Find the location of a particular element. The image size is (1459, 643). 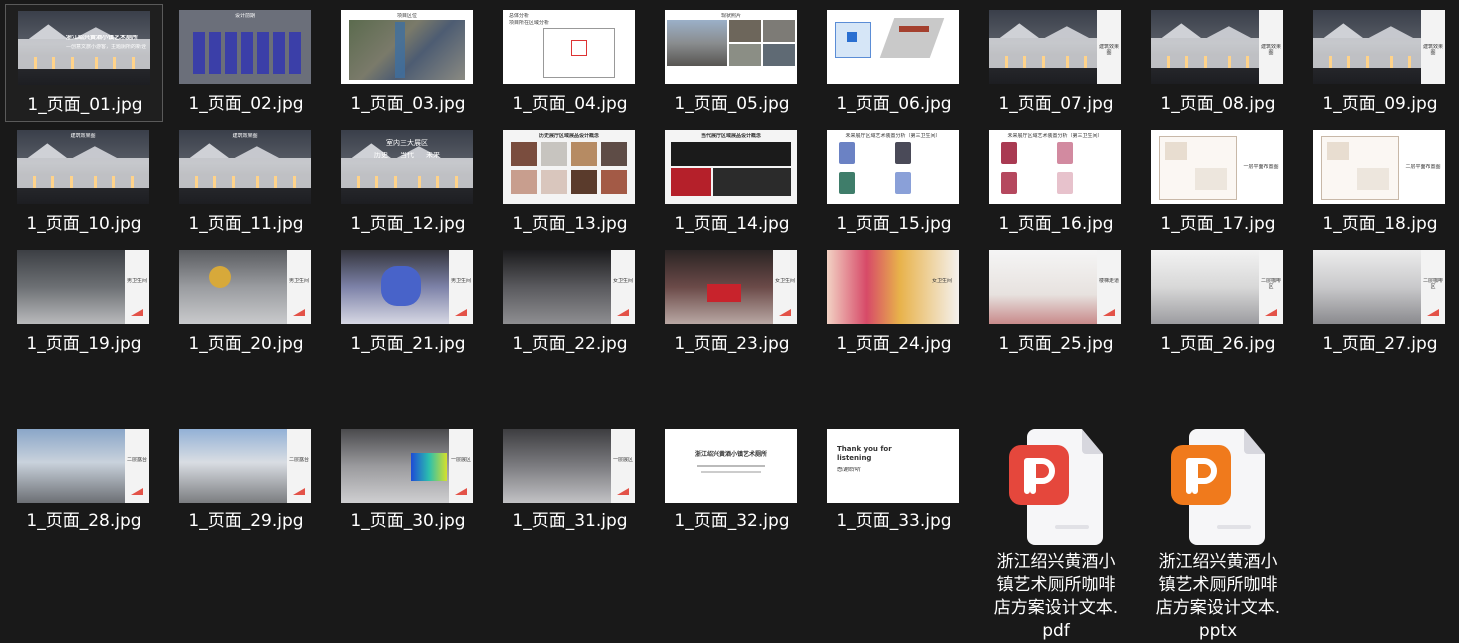

image-file-item: 建筑效果图 1_页面_09.jpg is located at coordinates (1380, 63).